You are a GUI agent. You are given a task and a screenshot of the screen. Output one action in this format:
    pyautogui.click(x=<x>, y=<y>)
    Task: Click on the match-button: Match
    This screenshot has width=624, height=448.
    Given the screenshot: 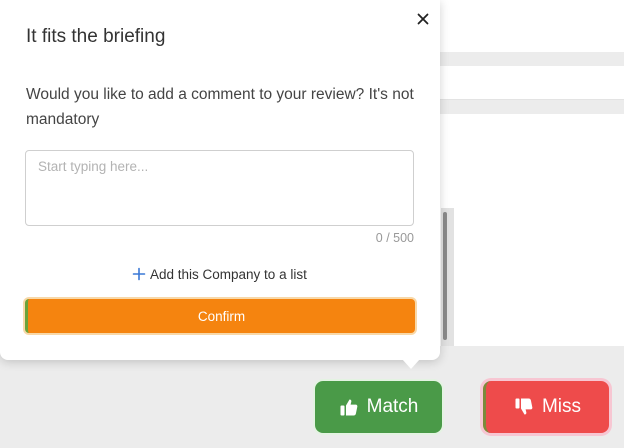 What is the action you would take?
    pyautogui.click(x=378, y=407)
    